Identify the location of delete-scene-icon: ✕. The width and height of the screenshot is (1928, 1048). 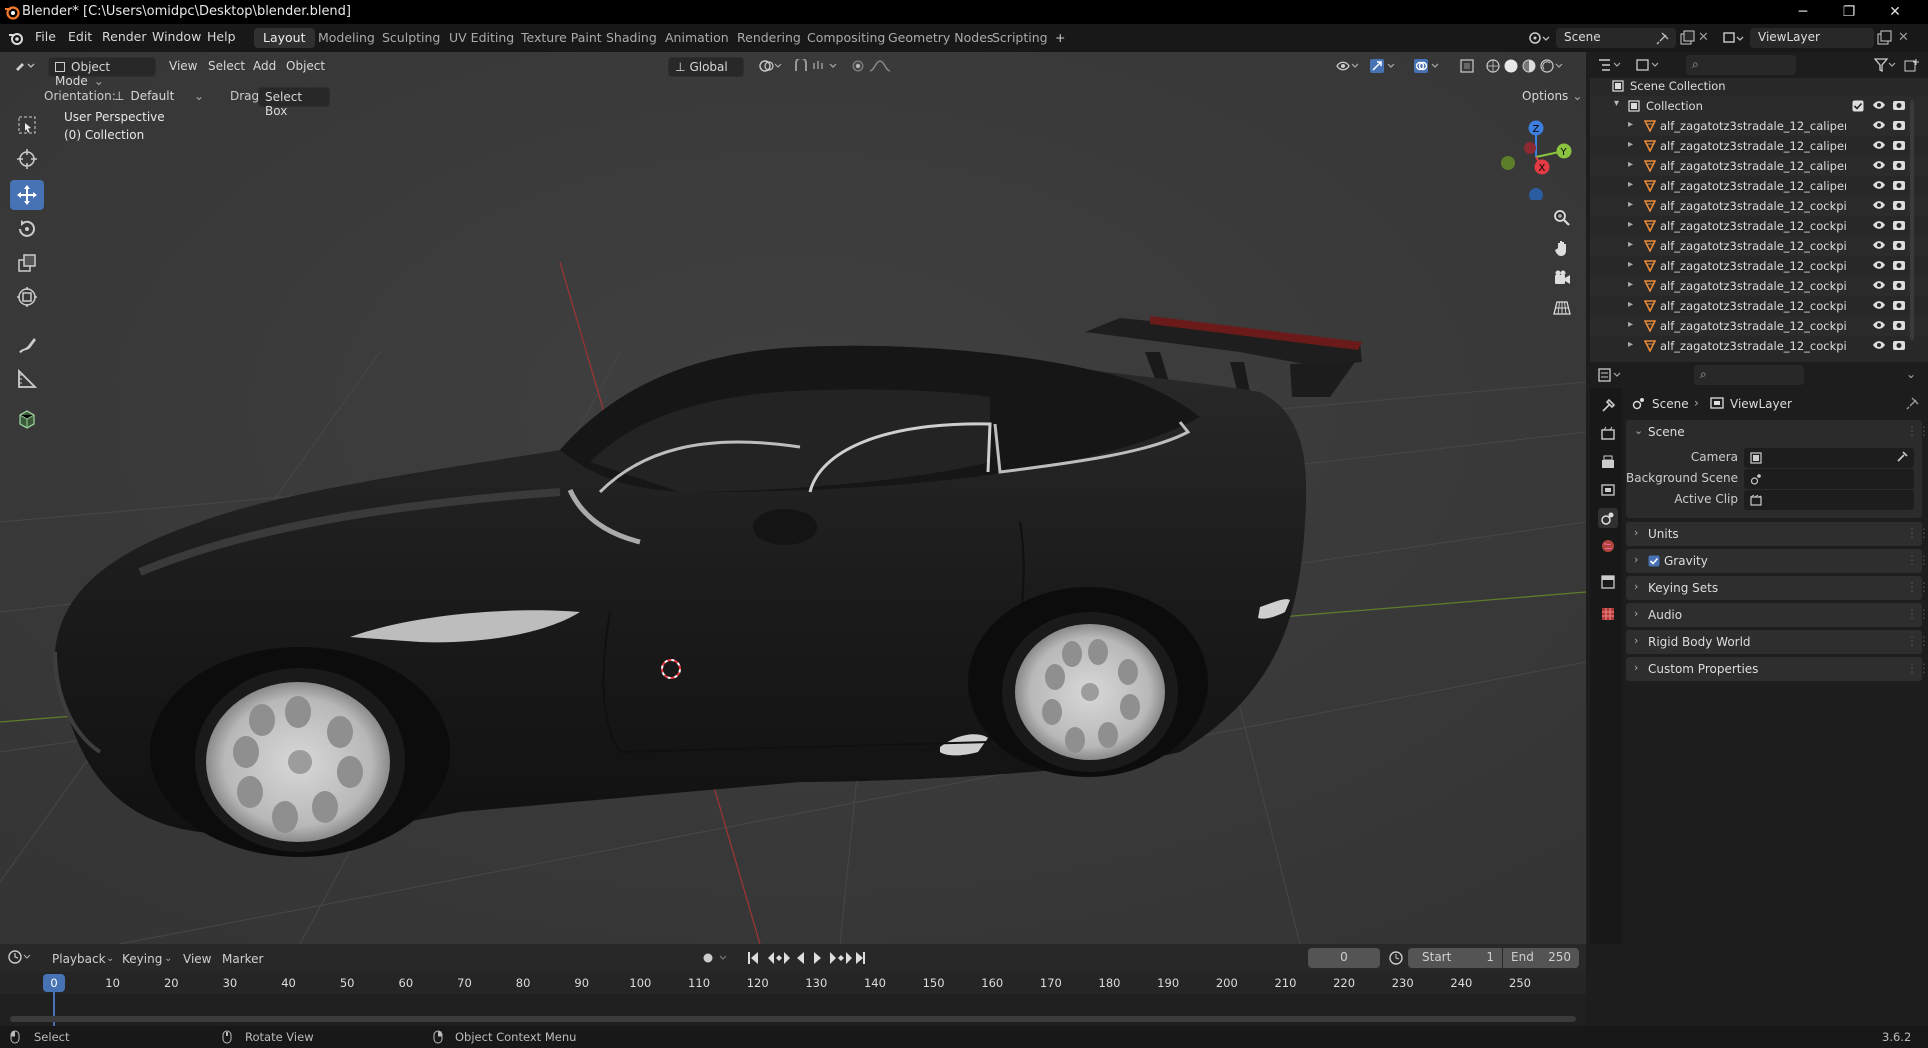
(1703, 37).